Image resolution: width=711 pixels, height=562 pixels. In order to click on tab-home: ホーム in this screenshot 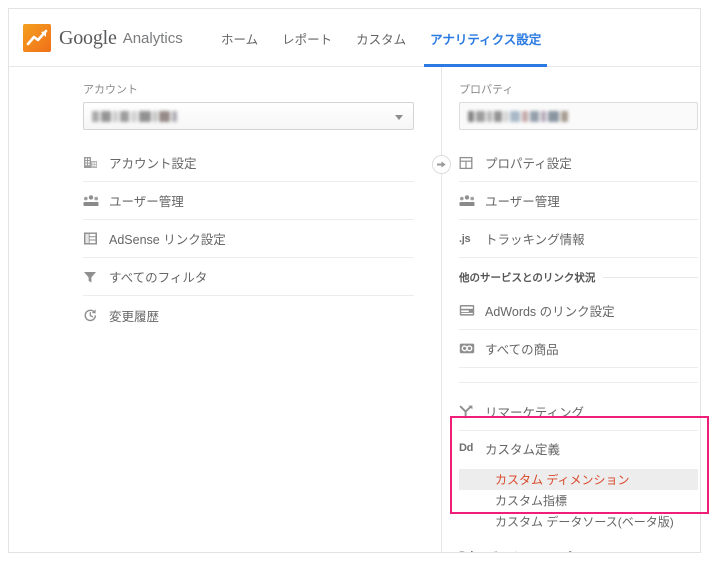, I will do `click(239, 38)`.